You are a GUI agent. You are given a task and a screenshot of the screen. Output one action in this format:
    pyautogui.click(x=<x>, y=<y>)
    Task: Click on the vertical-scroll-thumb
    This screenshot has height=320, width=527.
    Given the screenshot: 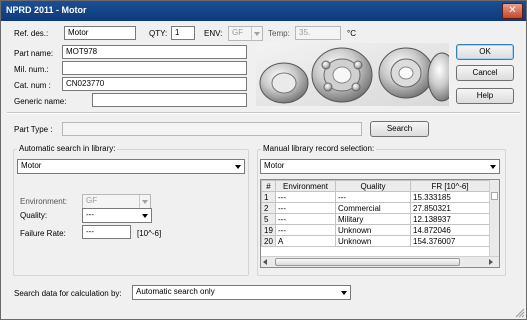 What is the action you would take?
    pyautogui.click(x=494, y=196)
    